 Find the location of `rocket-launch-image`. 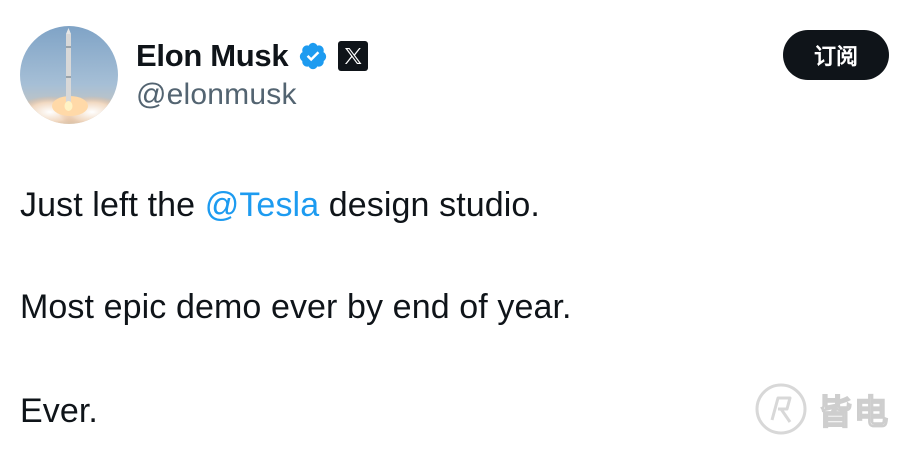

rocket-launch-image is located at coordinates (69, 75).